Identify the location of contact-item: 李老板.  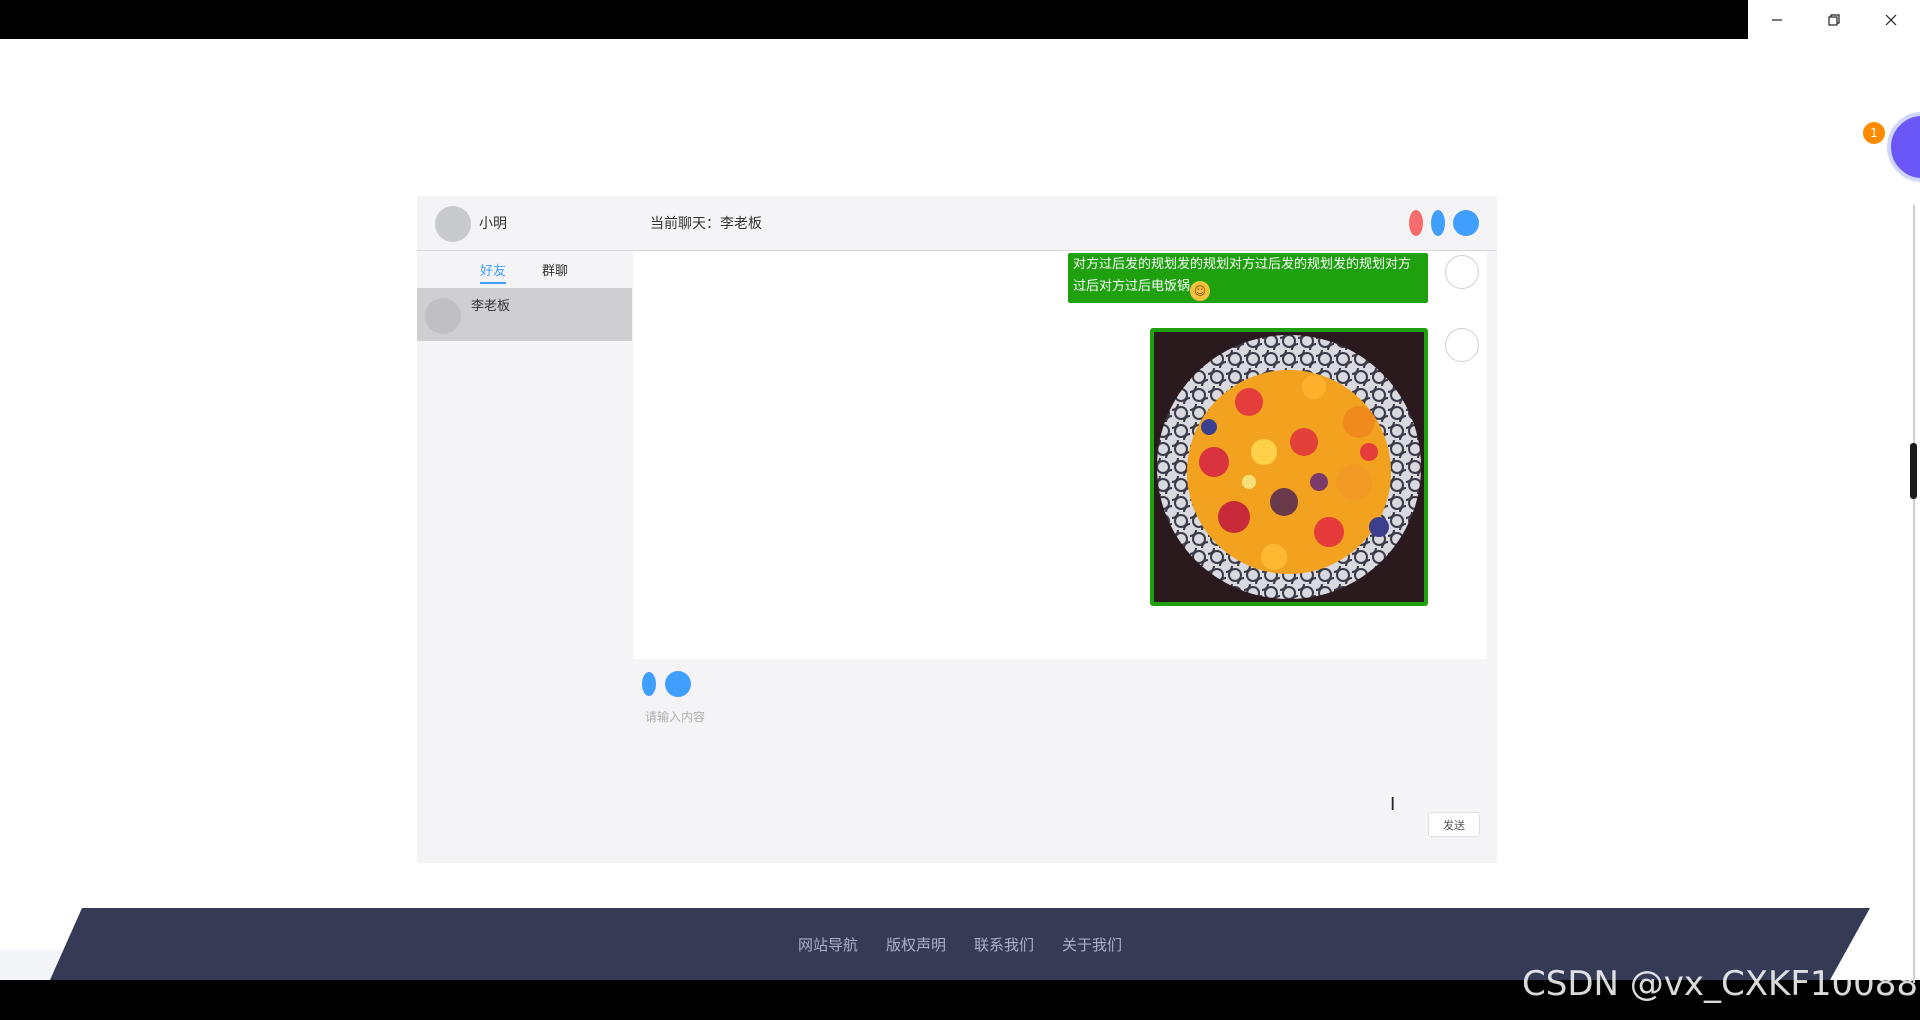
(524, 314).